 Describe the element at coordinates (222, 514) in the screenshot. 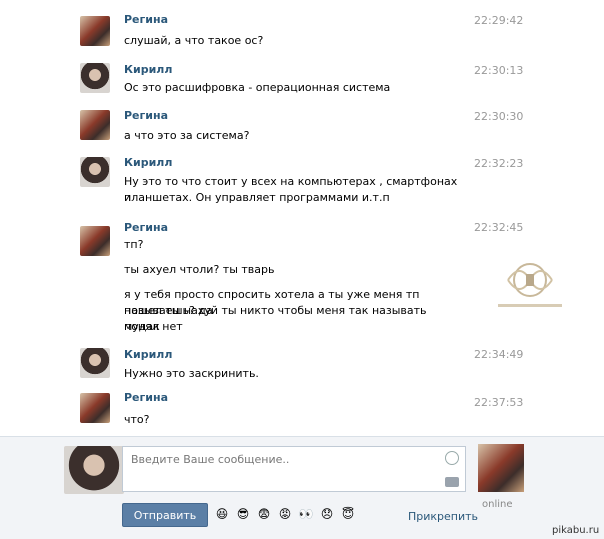

I see `laughing-emoji-icon: 😆` at that location.